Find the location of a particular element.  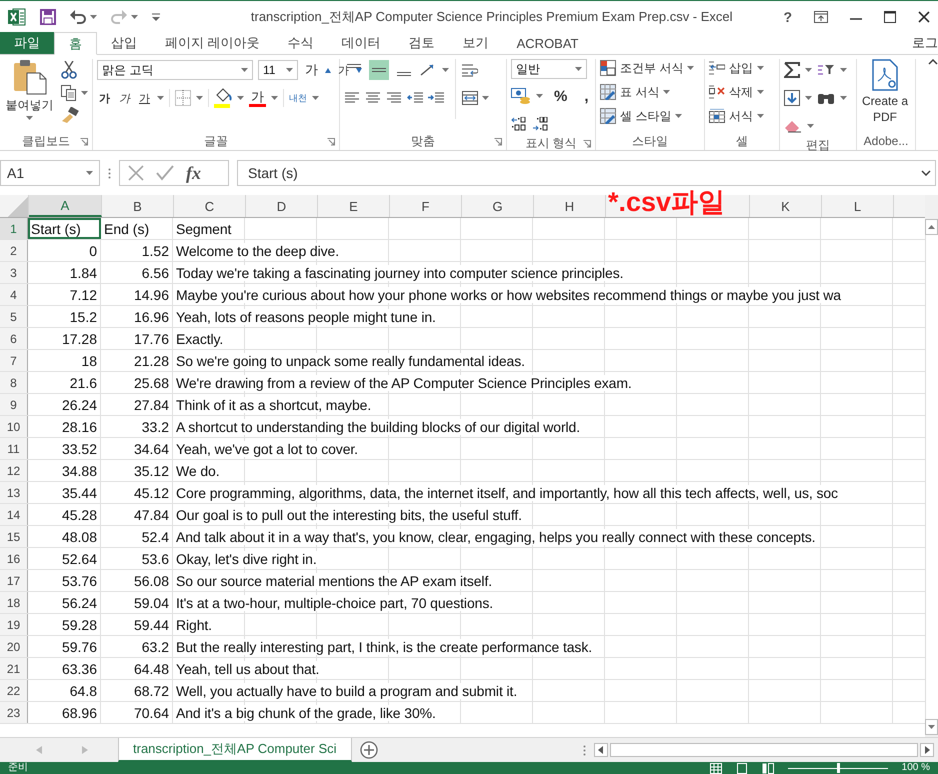

name-box: A1 is located at coordinates (50, 173).